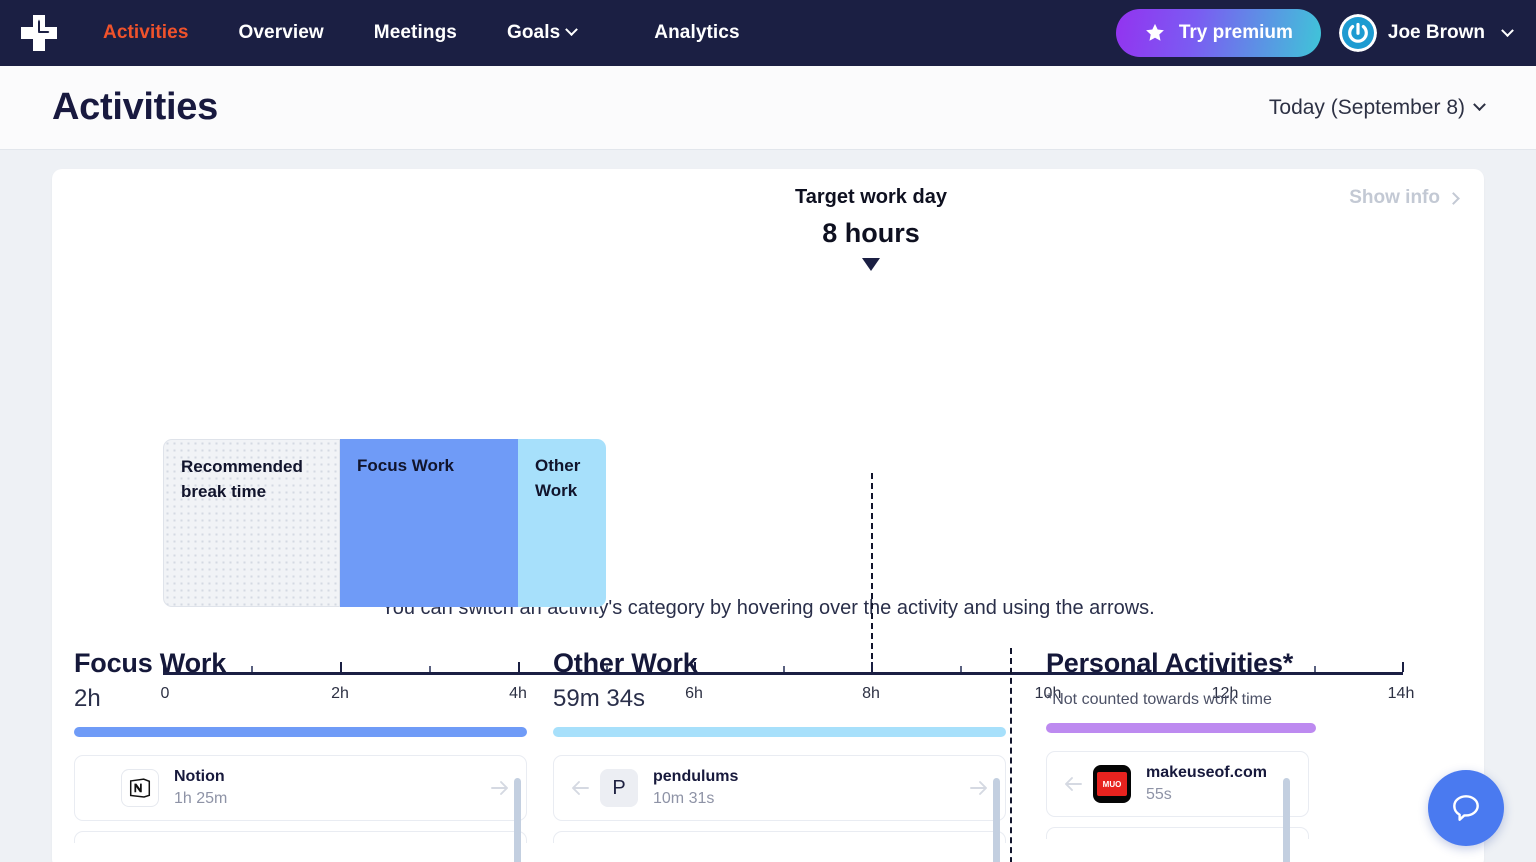 The height and width of the screenshot is (862, 1536). Describe the element at coordinates (695, 788) in the screenshot. I see `list-item-text: pendulums 10m 31s` at that location.